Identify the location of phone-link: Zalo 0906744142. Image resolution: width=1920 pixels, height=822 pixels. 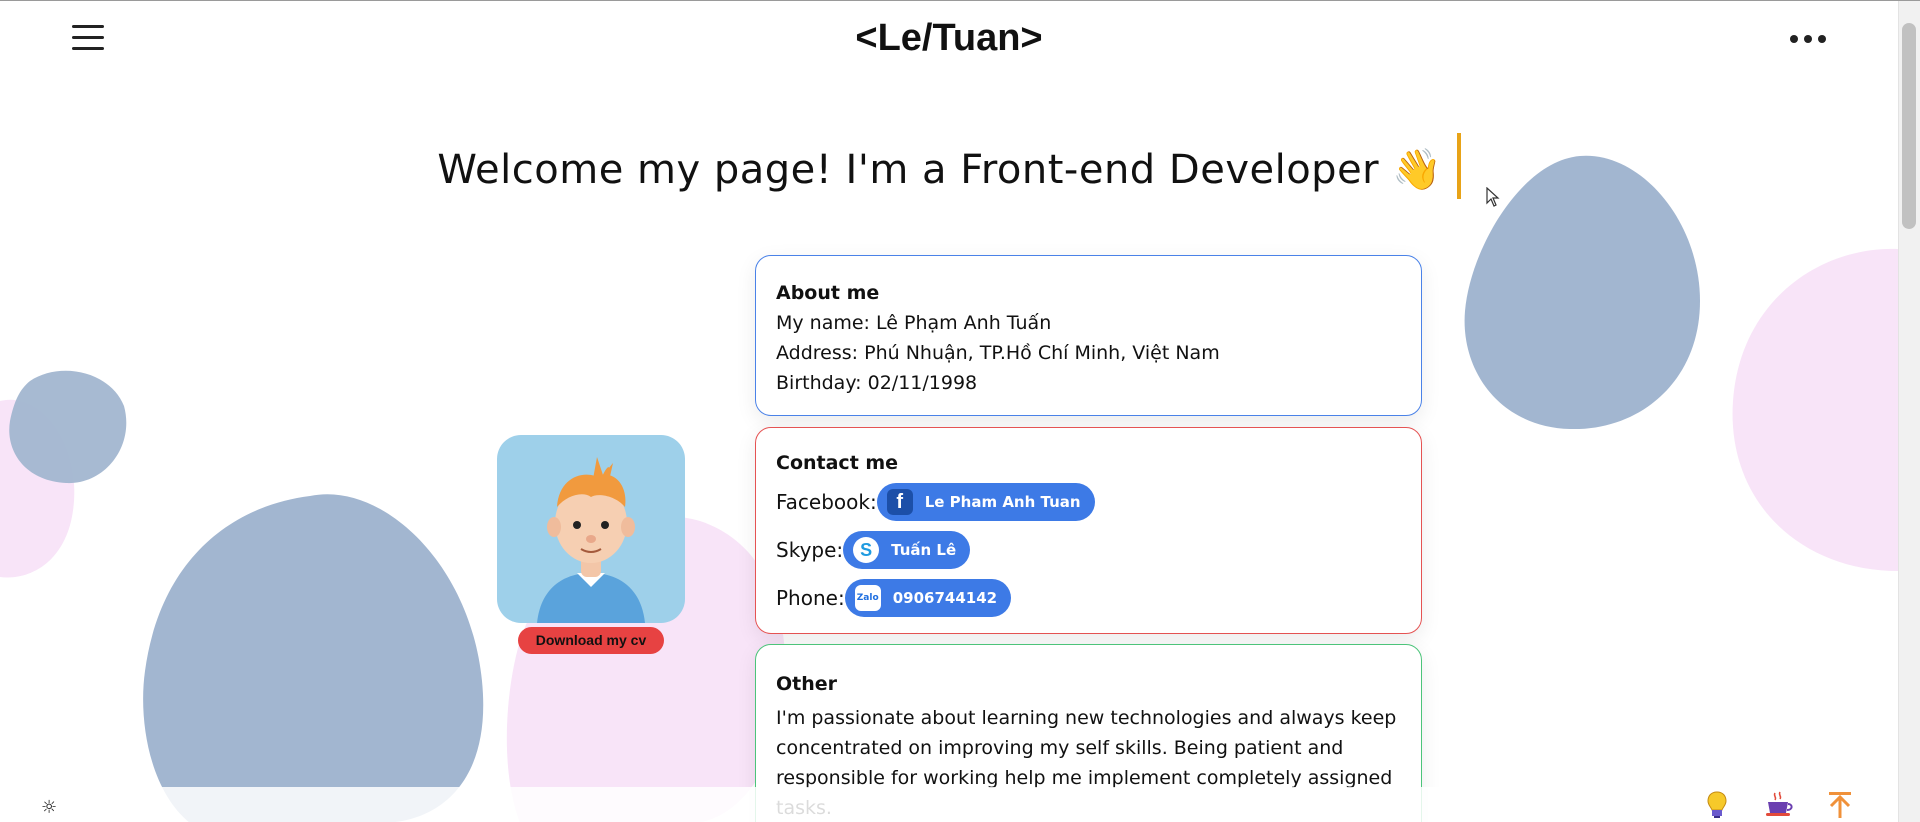
(928, 598).